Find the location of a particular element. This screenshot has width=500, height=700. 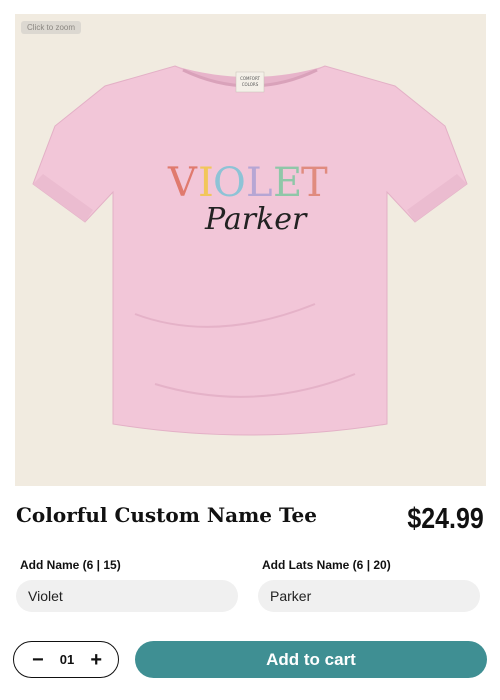

last-name-input is located at coordinates (369, 596).